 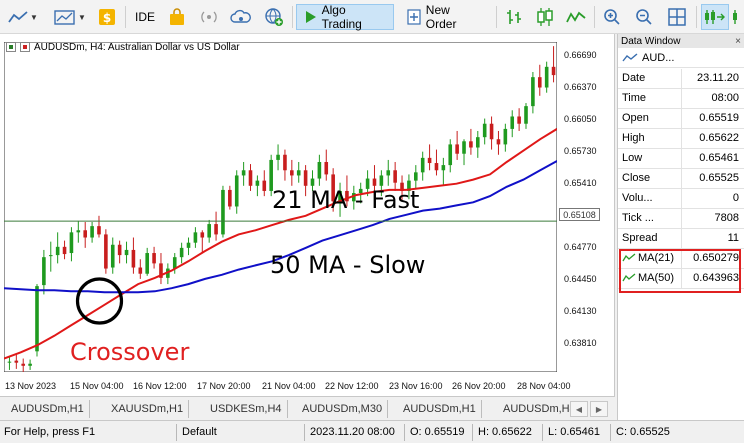 What do you see at coordinates (644, 17) in the screenshot?
I see `zoom-out-button` at bounding box center [644, 17].